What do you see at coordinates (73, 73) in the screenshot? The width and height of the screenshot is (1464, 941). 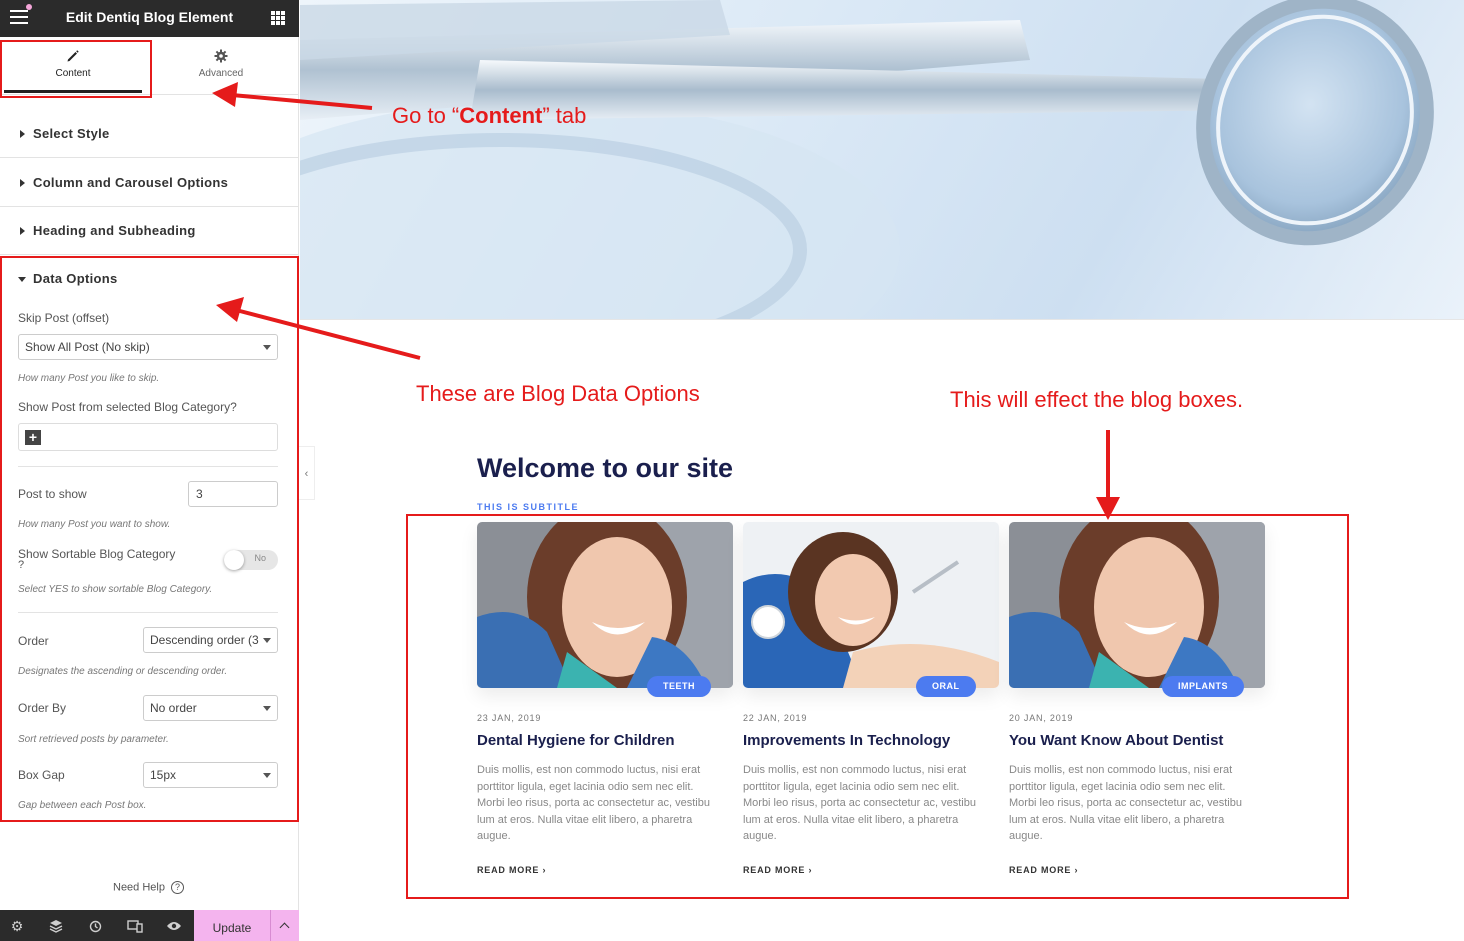 I see `tab-content-label: Content` at bounding box center [73, 73].